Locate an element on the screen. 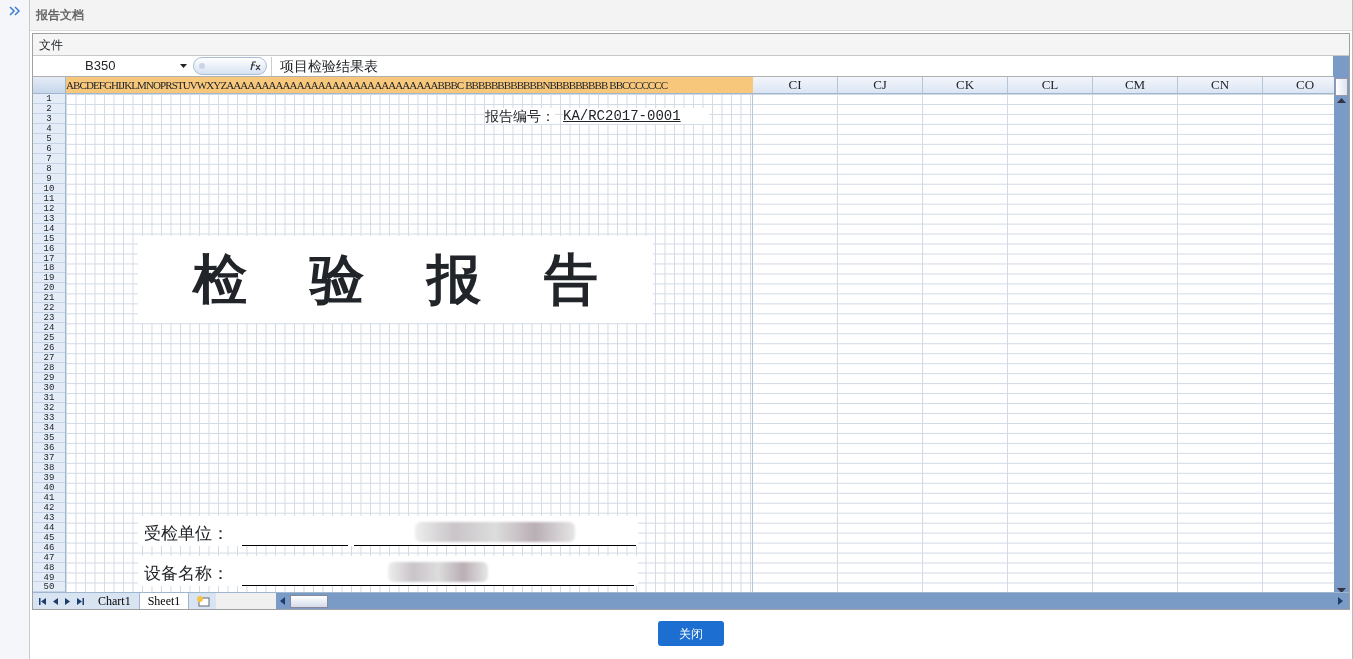  last-sheet-icon is located at coordinates (80, 601).